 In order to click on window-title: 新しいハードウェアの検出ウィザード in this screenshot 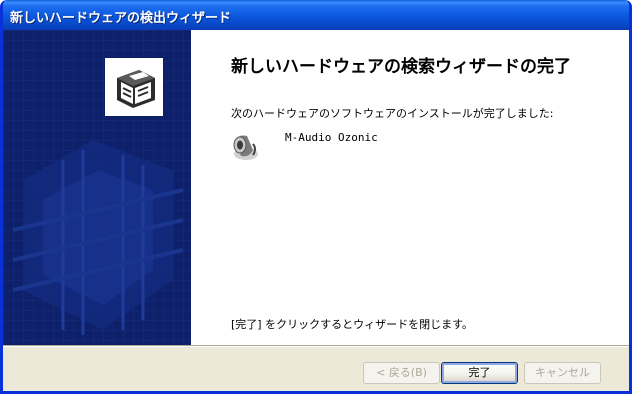, I will do `click(121, 18)`.